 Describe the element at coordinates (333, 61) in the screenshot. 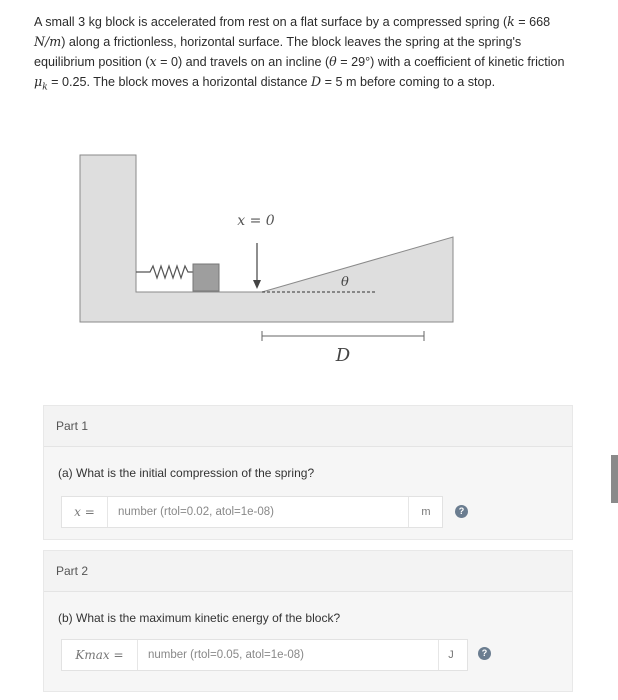

I see `theta-symbol: θ` at that location.